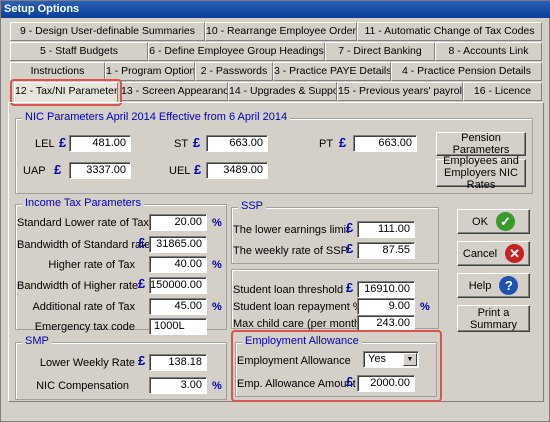  I want to click on uap-label: UAP, so click(34, 171).